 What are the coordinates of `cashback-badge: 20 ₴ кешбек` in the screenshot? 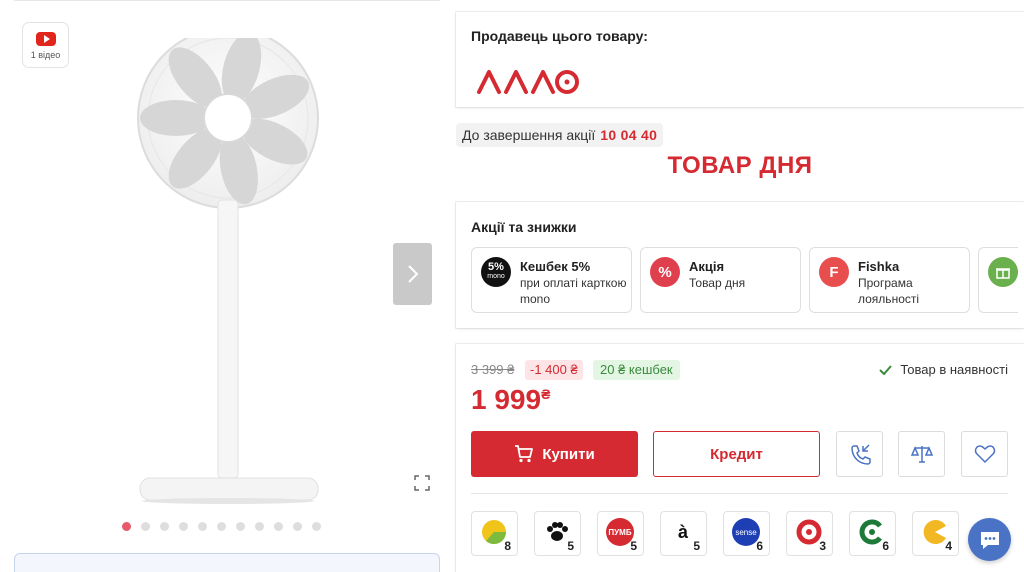 It's located at (636, 370).